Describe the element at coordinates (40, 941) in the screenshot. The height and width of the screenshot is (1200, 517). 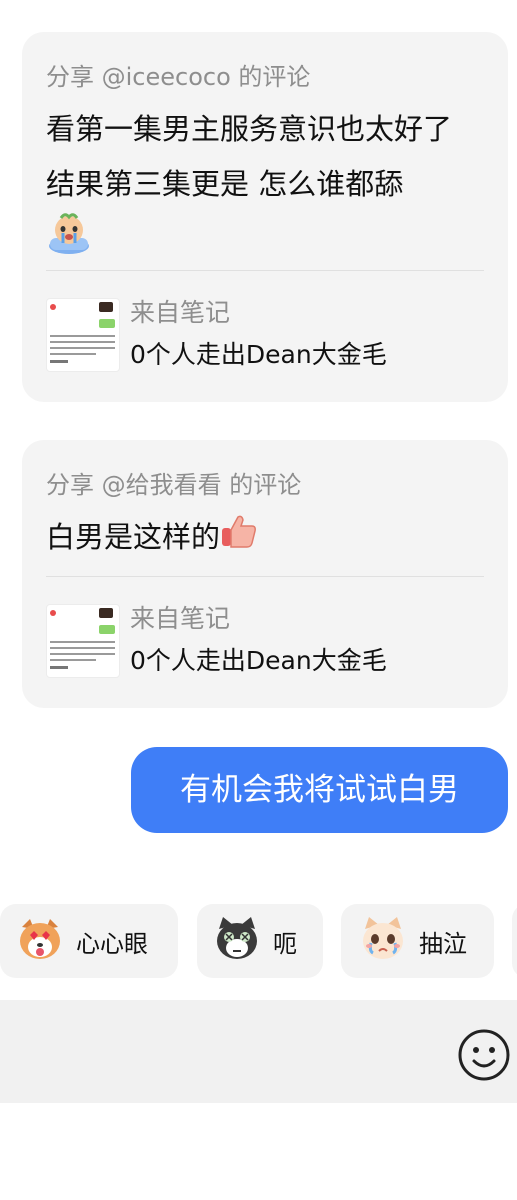
I see `heart-eyes-dog-icon` at that location.